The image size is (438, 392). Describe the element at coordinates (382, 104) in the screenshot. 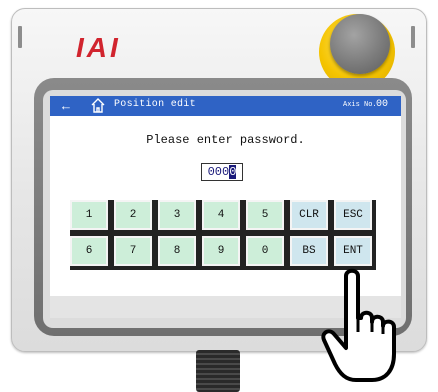

I see `axis-number-value: 00` at that location.